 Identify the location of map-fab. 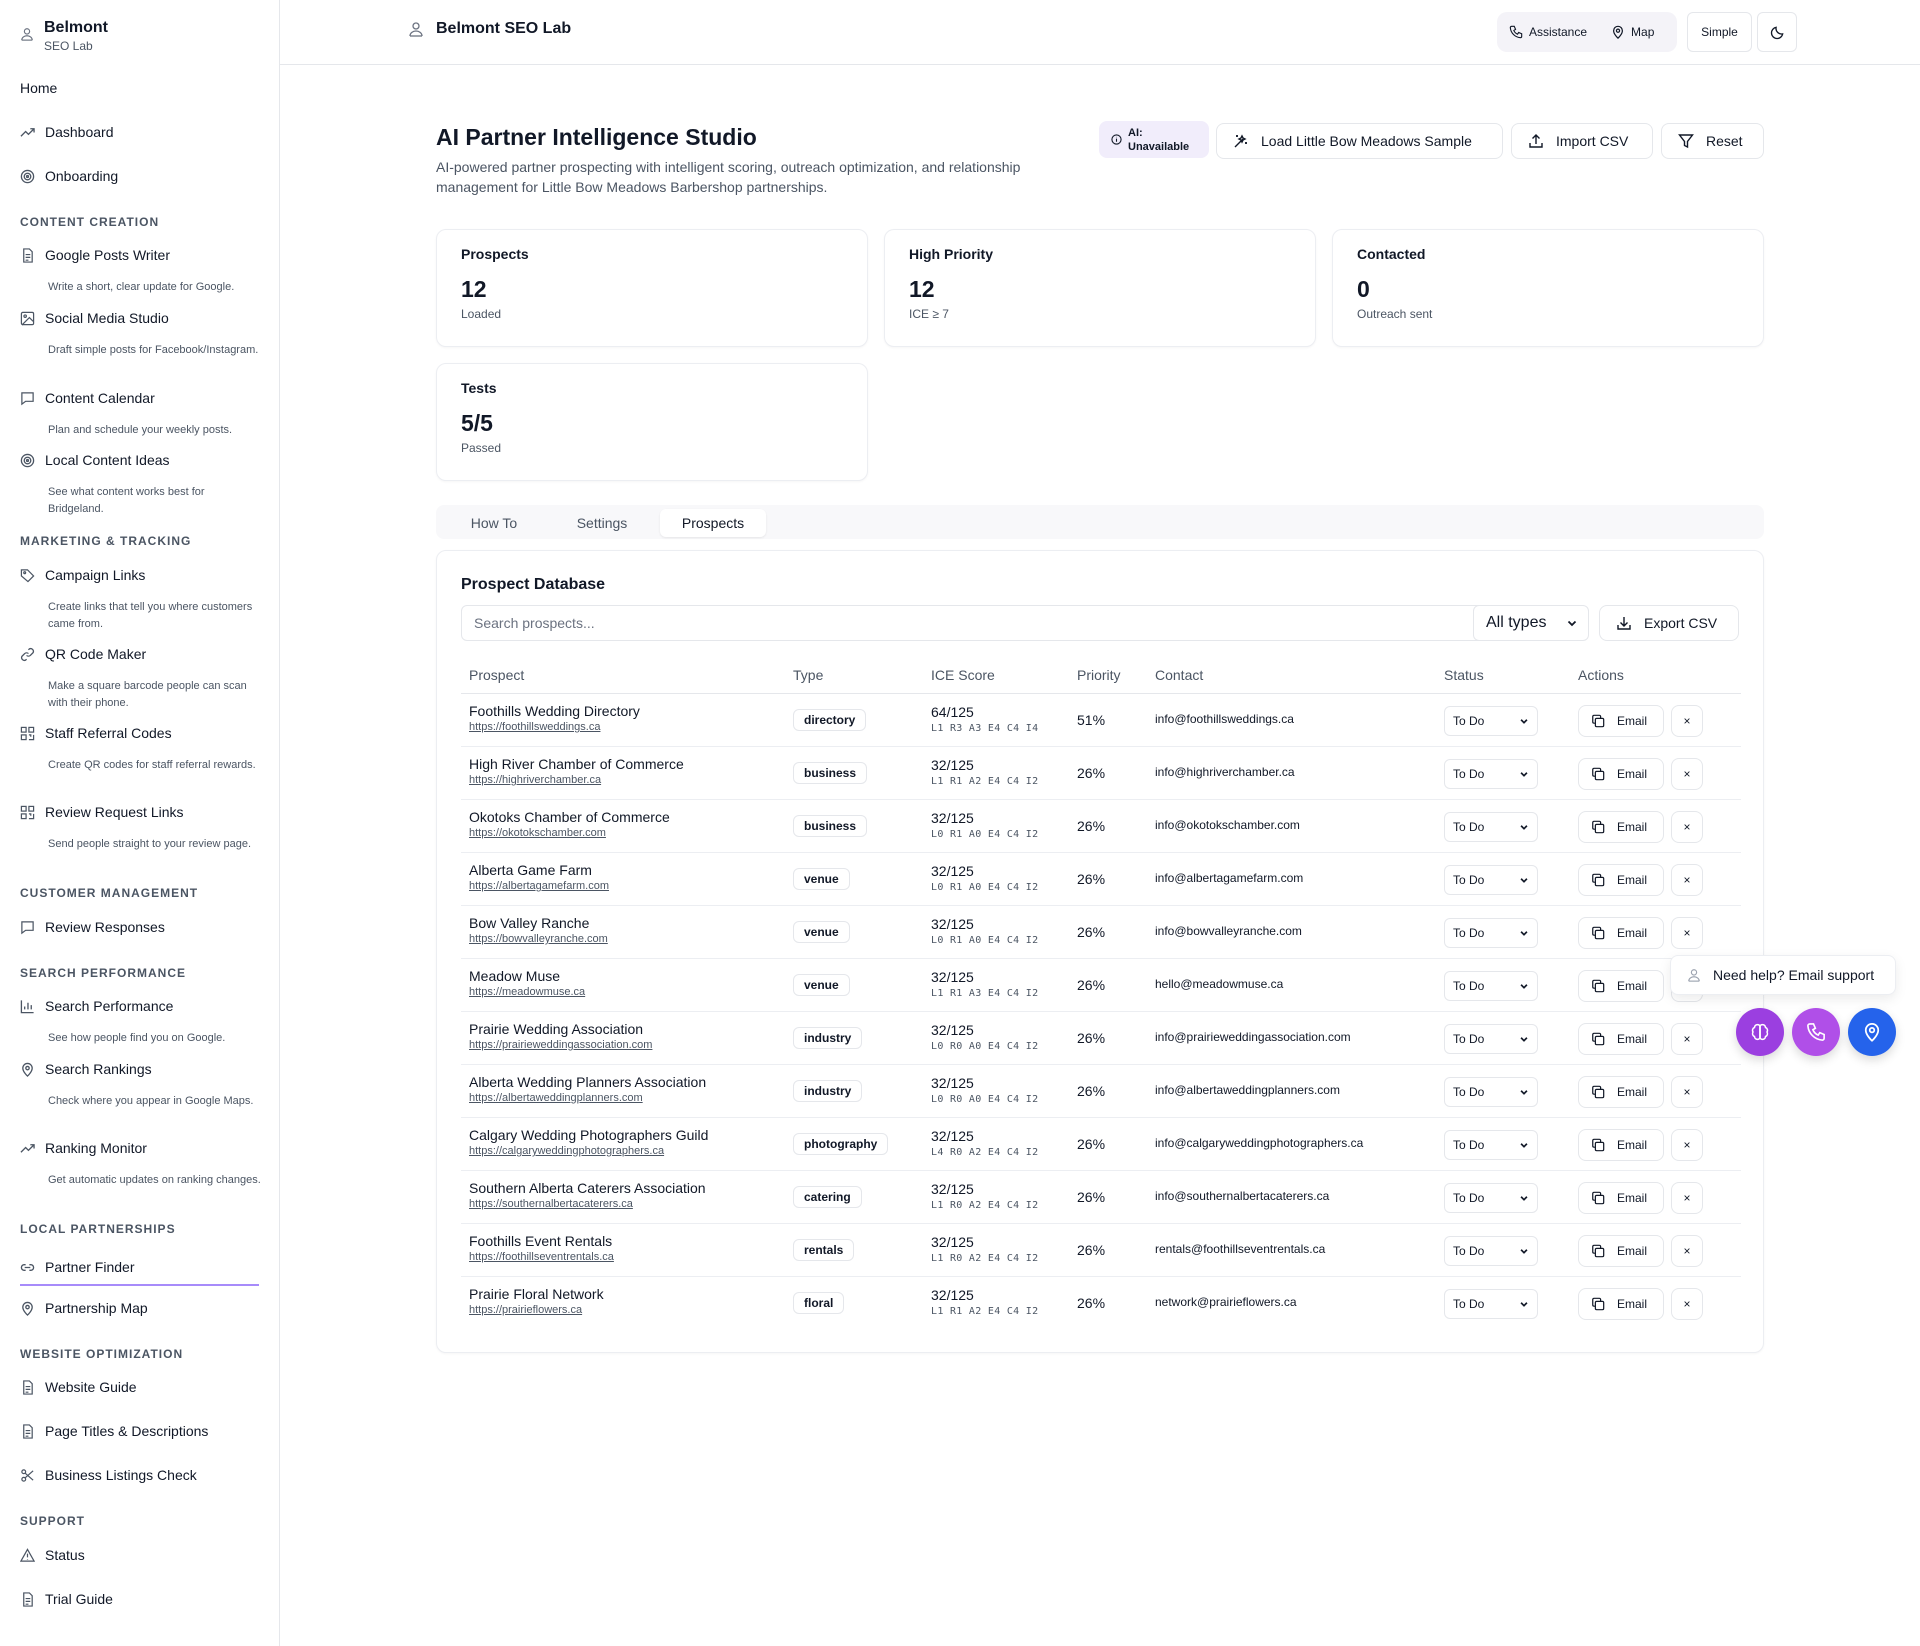
(1872, 1032).